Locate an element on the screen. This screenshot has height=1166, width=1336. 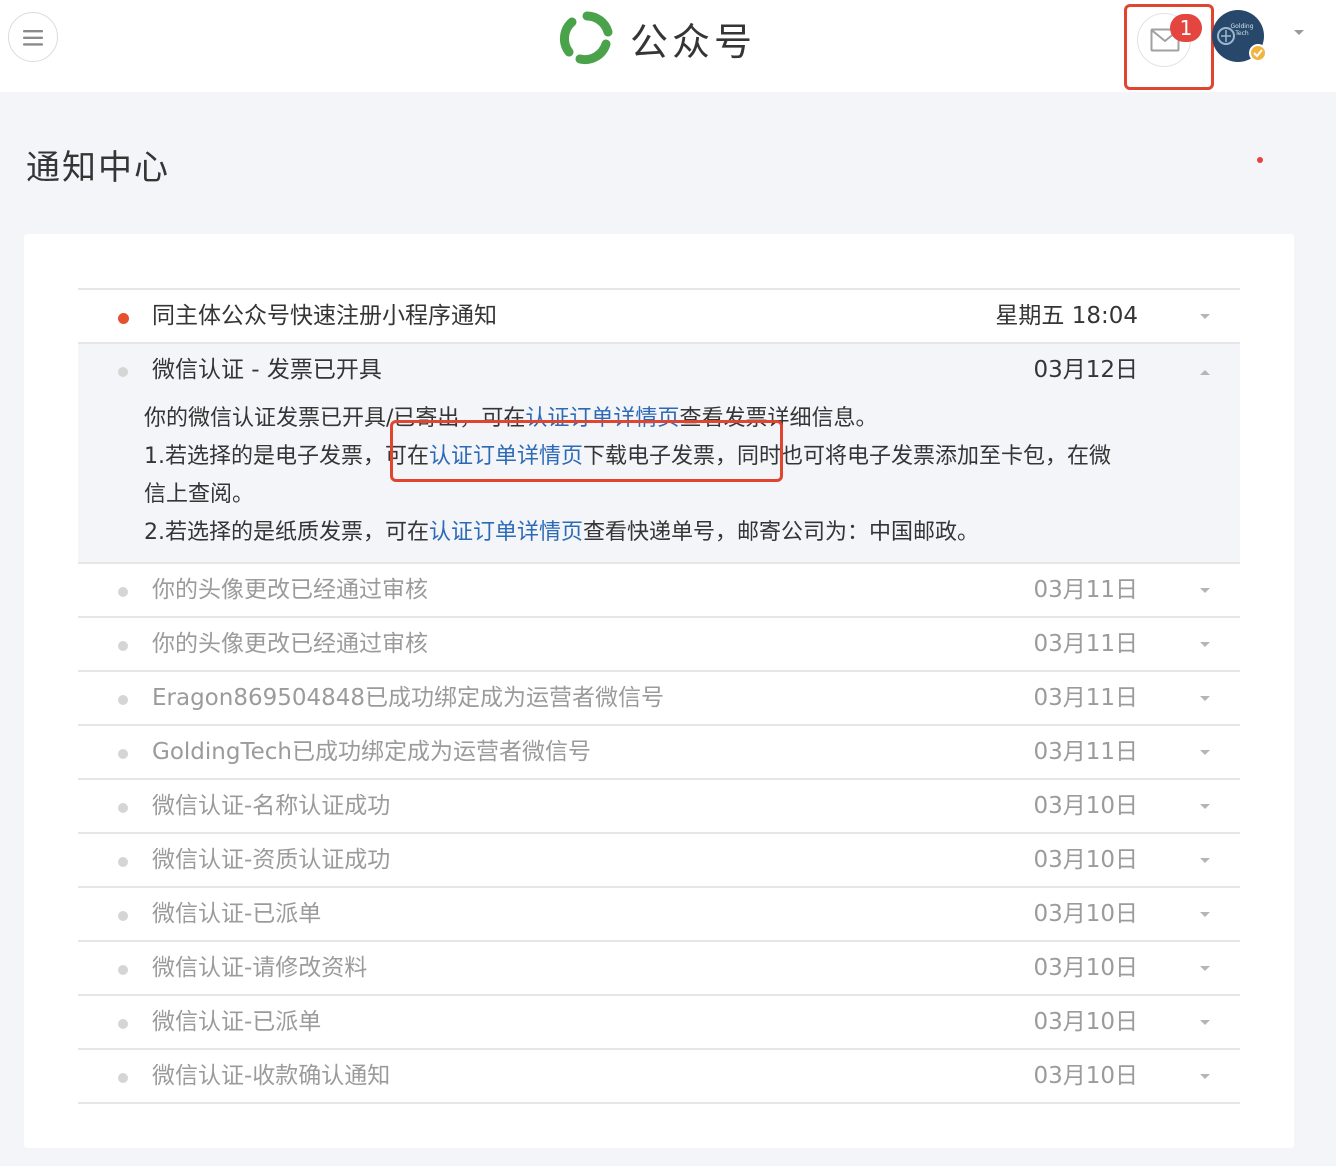
unread-indicator-dot is located at coordinates (1260, 160).